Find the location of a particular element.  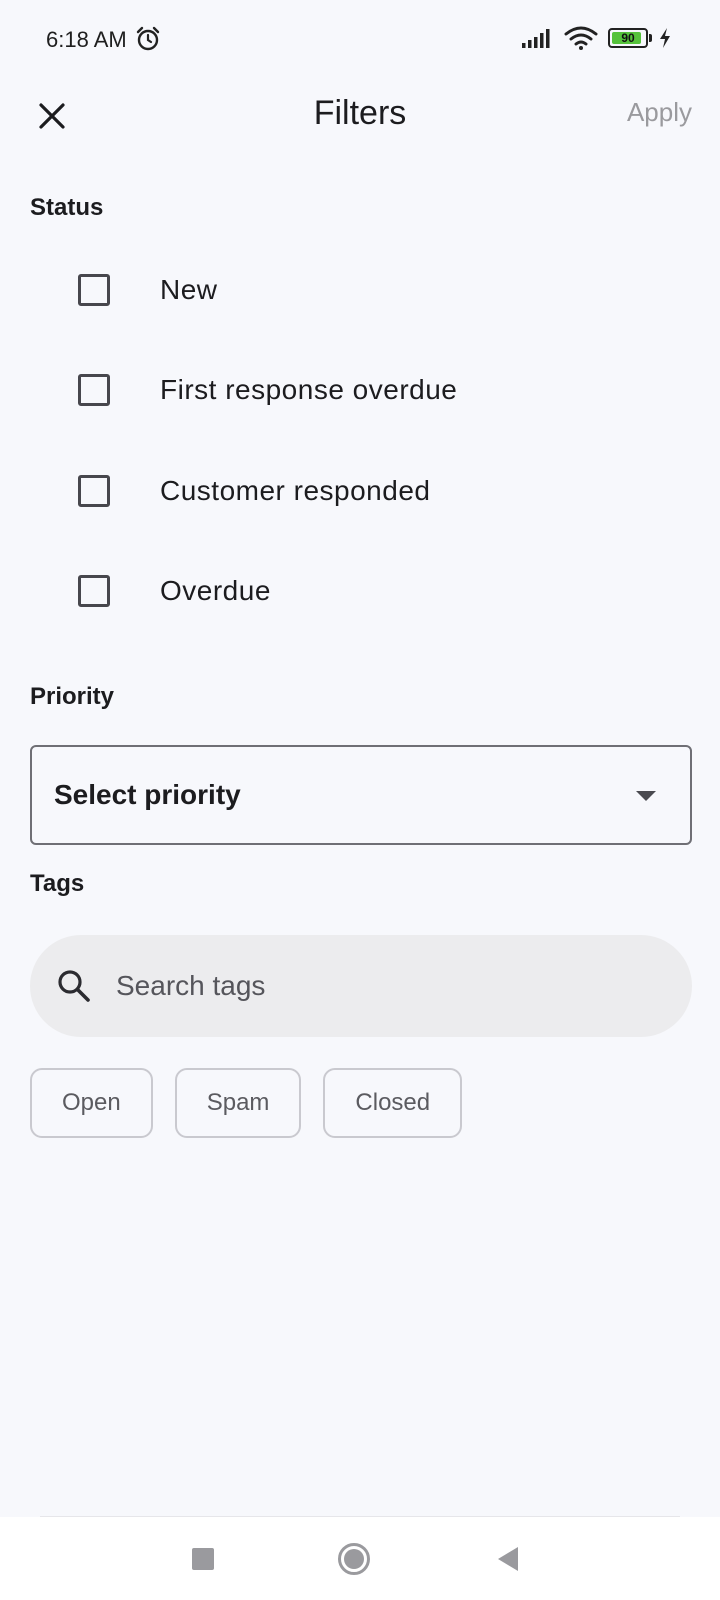

priority-section-label: Priority is located at coordinates (72, 696).